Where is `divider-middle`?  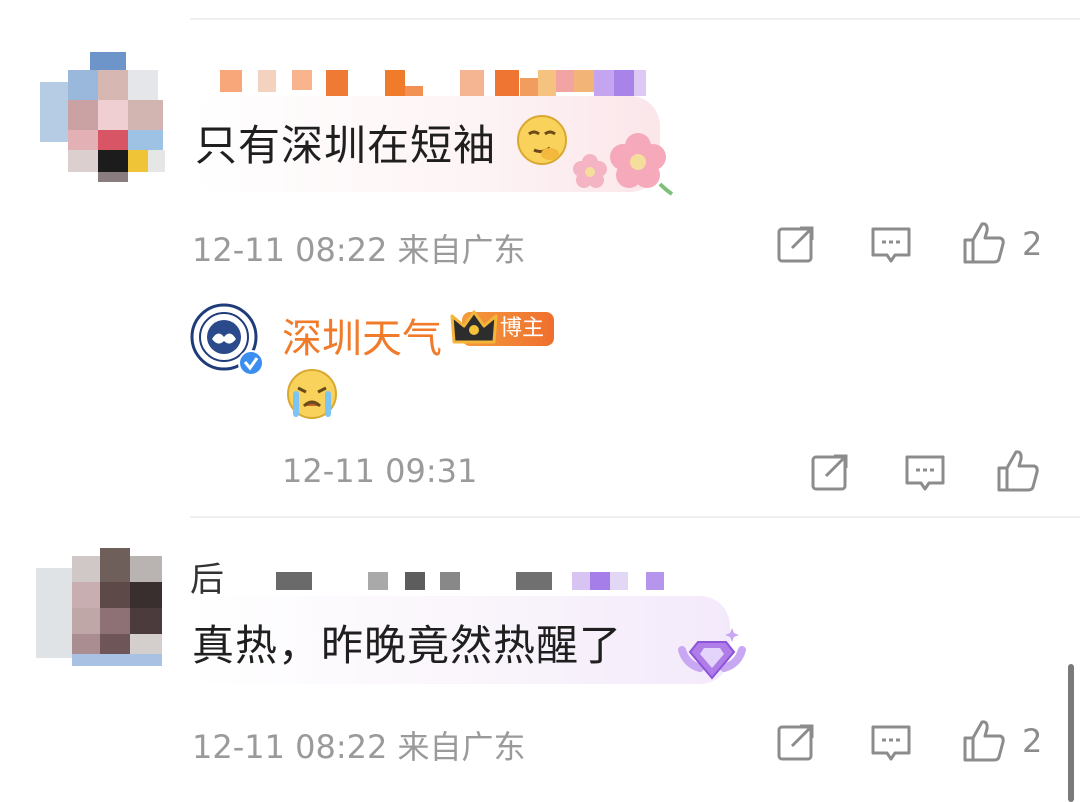
divider-middle is located at coordinates (635, 517).